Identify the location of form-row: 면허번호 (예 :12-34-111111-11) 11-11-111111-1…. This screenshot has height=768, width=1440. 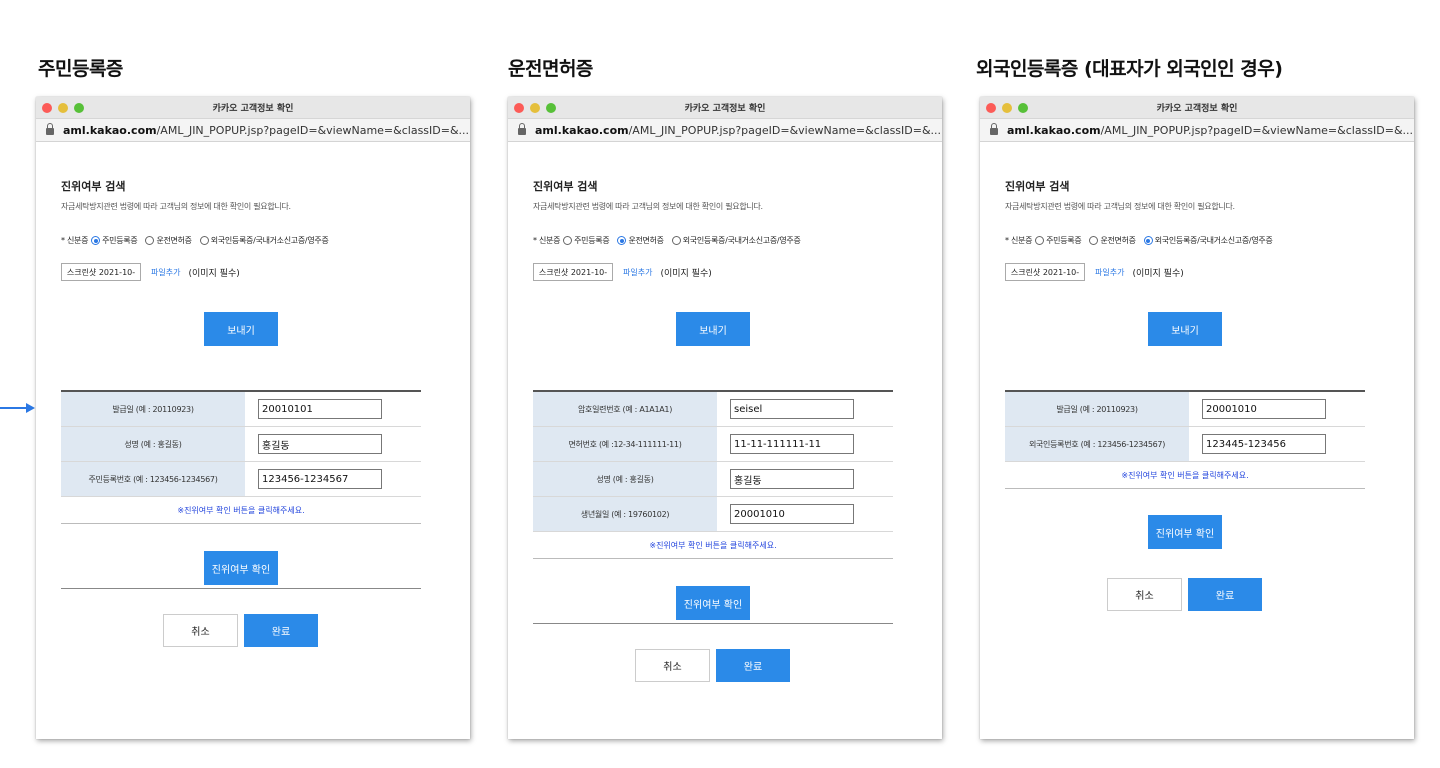
(713, 444).